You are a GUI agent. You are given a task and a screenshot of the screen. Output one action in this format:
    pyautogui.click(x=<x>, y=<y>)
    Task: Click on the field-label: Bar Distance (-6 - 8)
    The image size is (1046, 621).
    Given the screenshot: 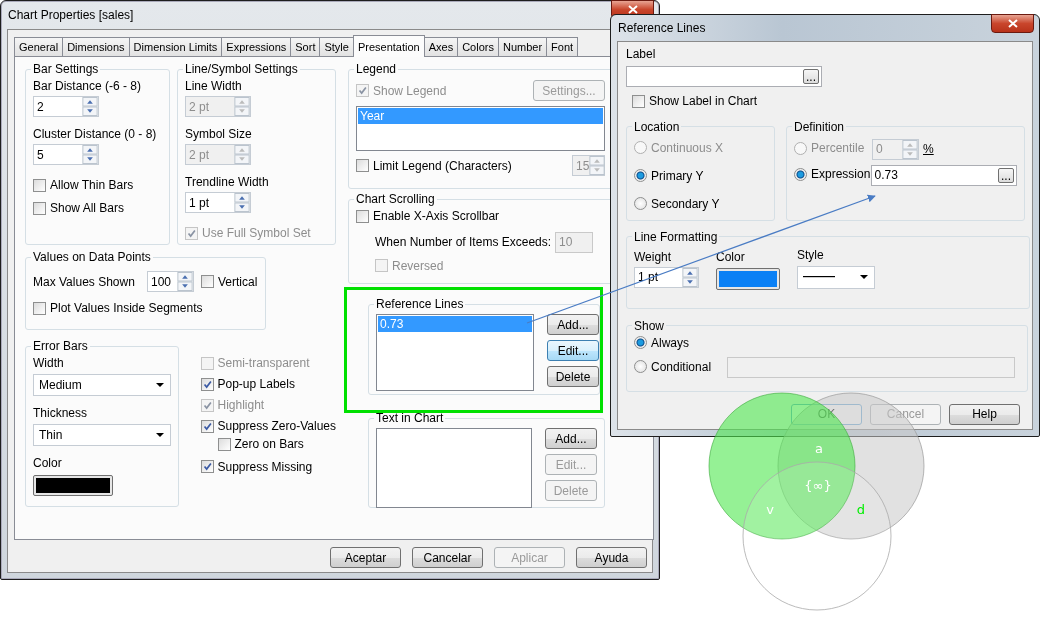 What is the action you would take?
    pyautogui.click(x=88, y=86)
    